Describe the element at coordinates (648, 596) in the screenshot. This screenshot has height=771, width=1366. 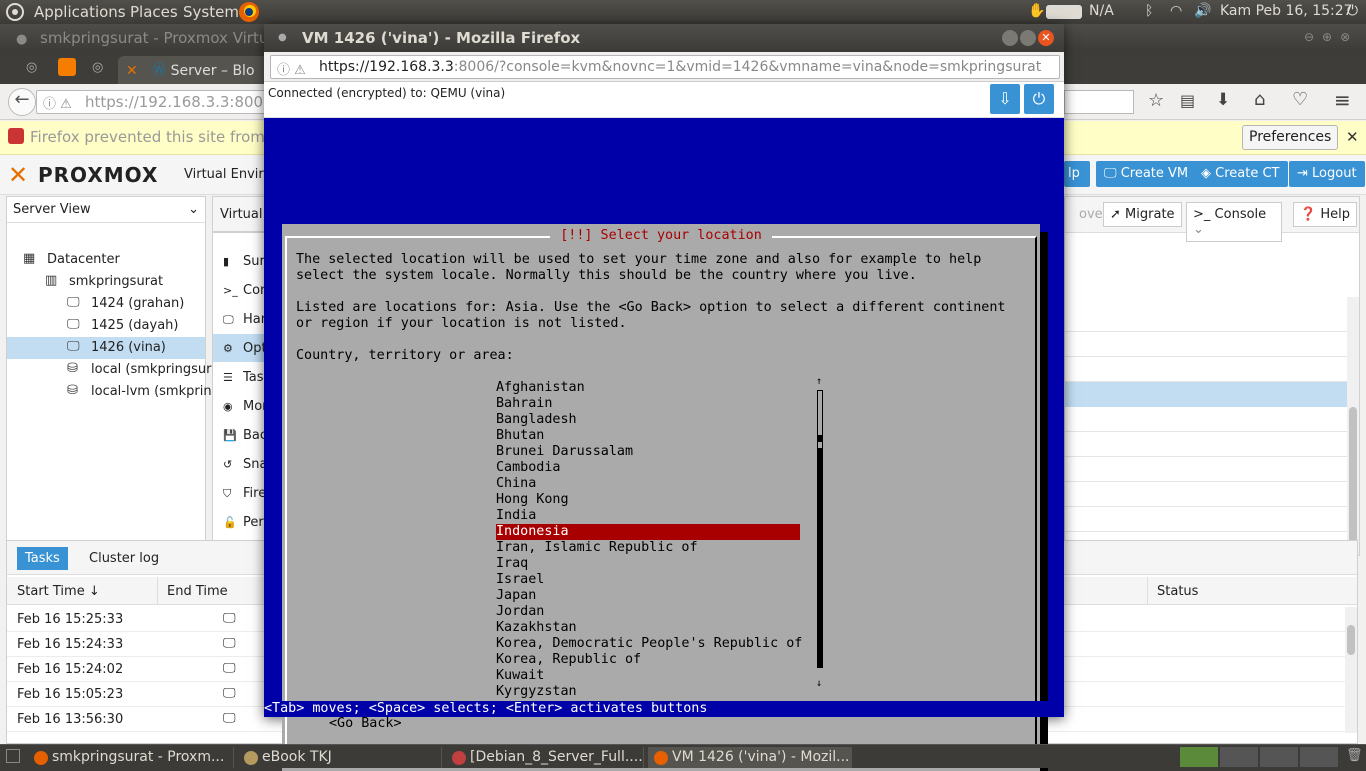
I see `country-option: Japan` at that location.